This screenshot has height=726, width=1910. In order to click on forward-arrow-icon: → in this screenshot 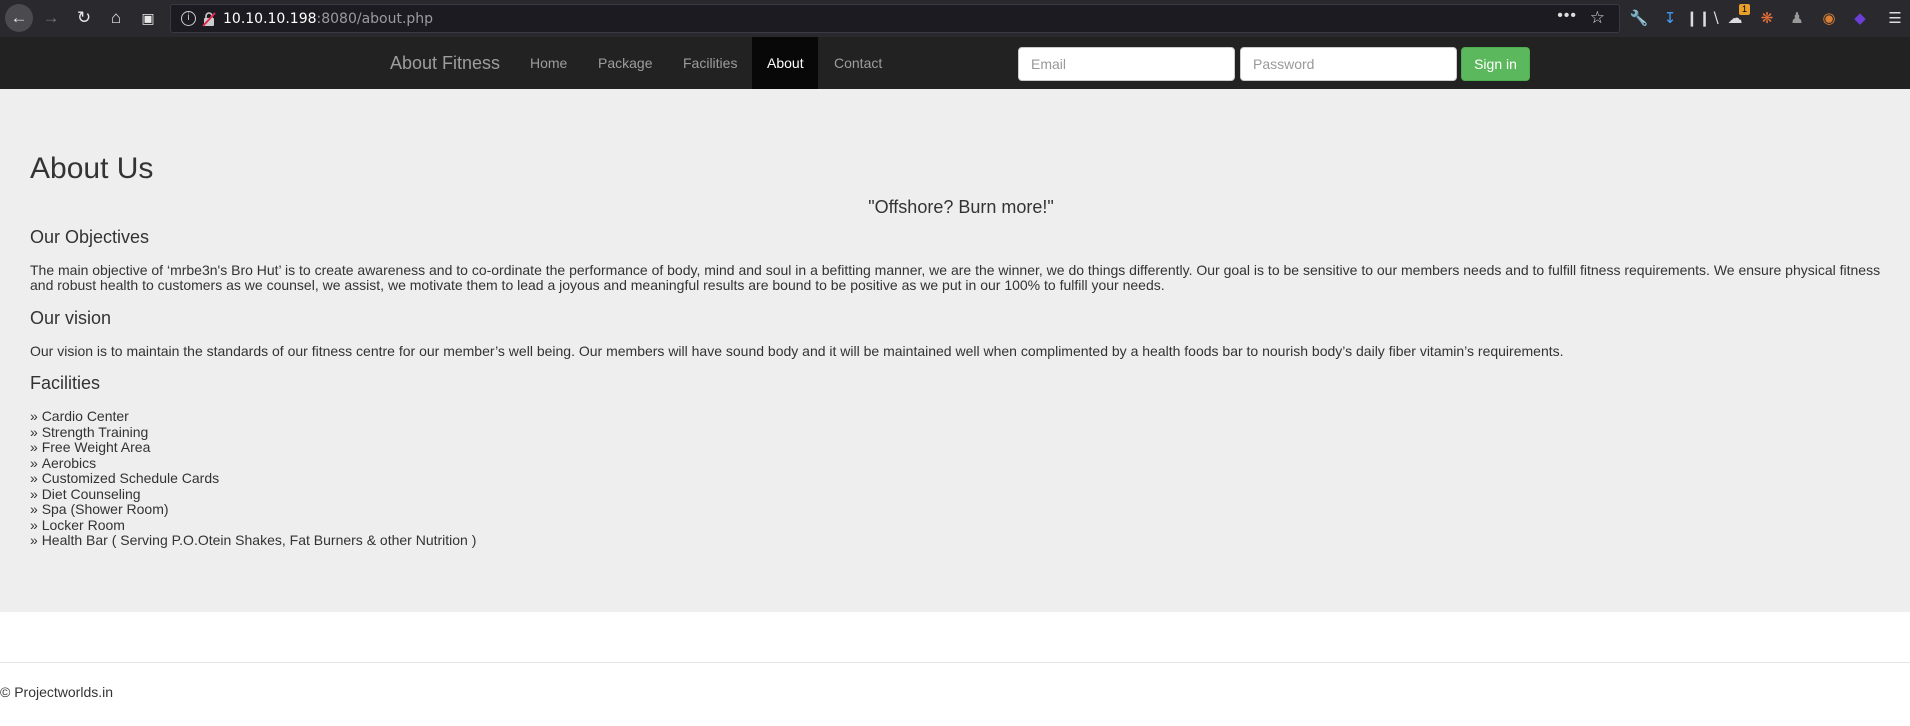, I will do `click(51, 18)`.